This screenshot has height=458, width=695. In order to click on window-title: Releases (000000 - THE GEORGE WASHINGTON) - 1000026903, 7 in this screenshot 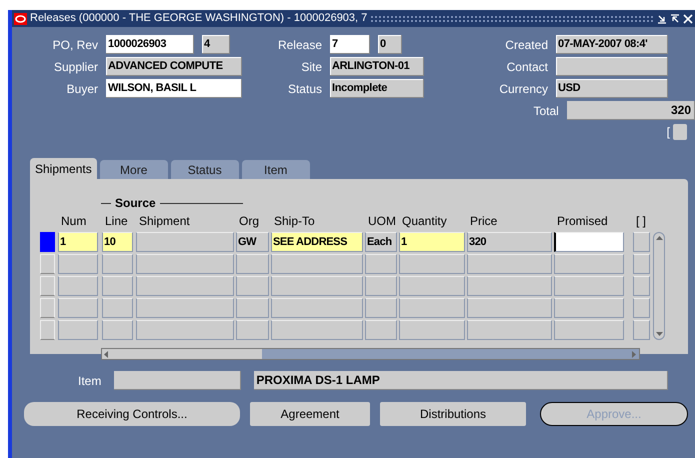, I will do `click(199, 18)`.